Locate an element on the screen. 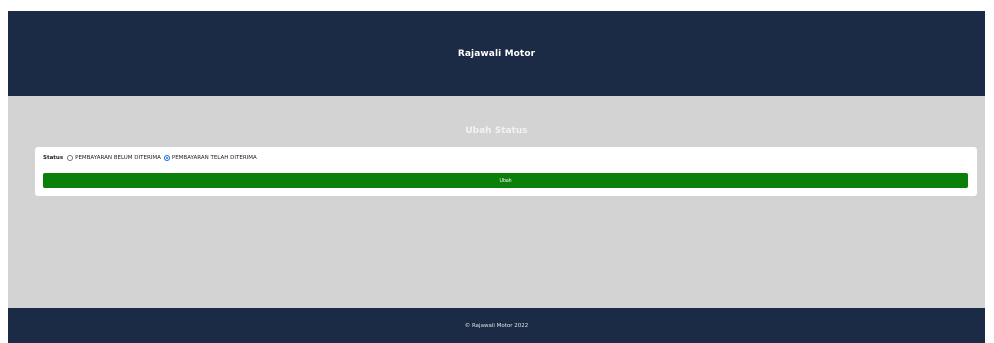  brand-title: Rajawali Motor is located at coordinates (496, 53).